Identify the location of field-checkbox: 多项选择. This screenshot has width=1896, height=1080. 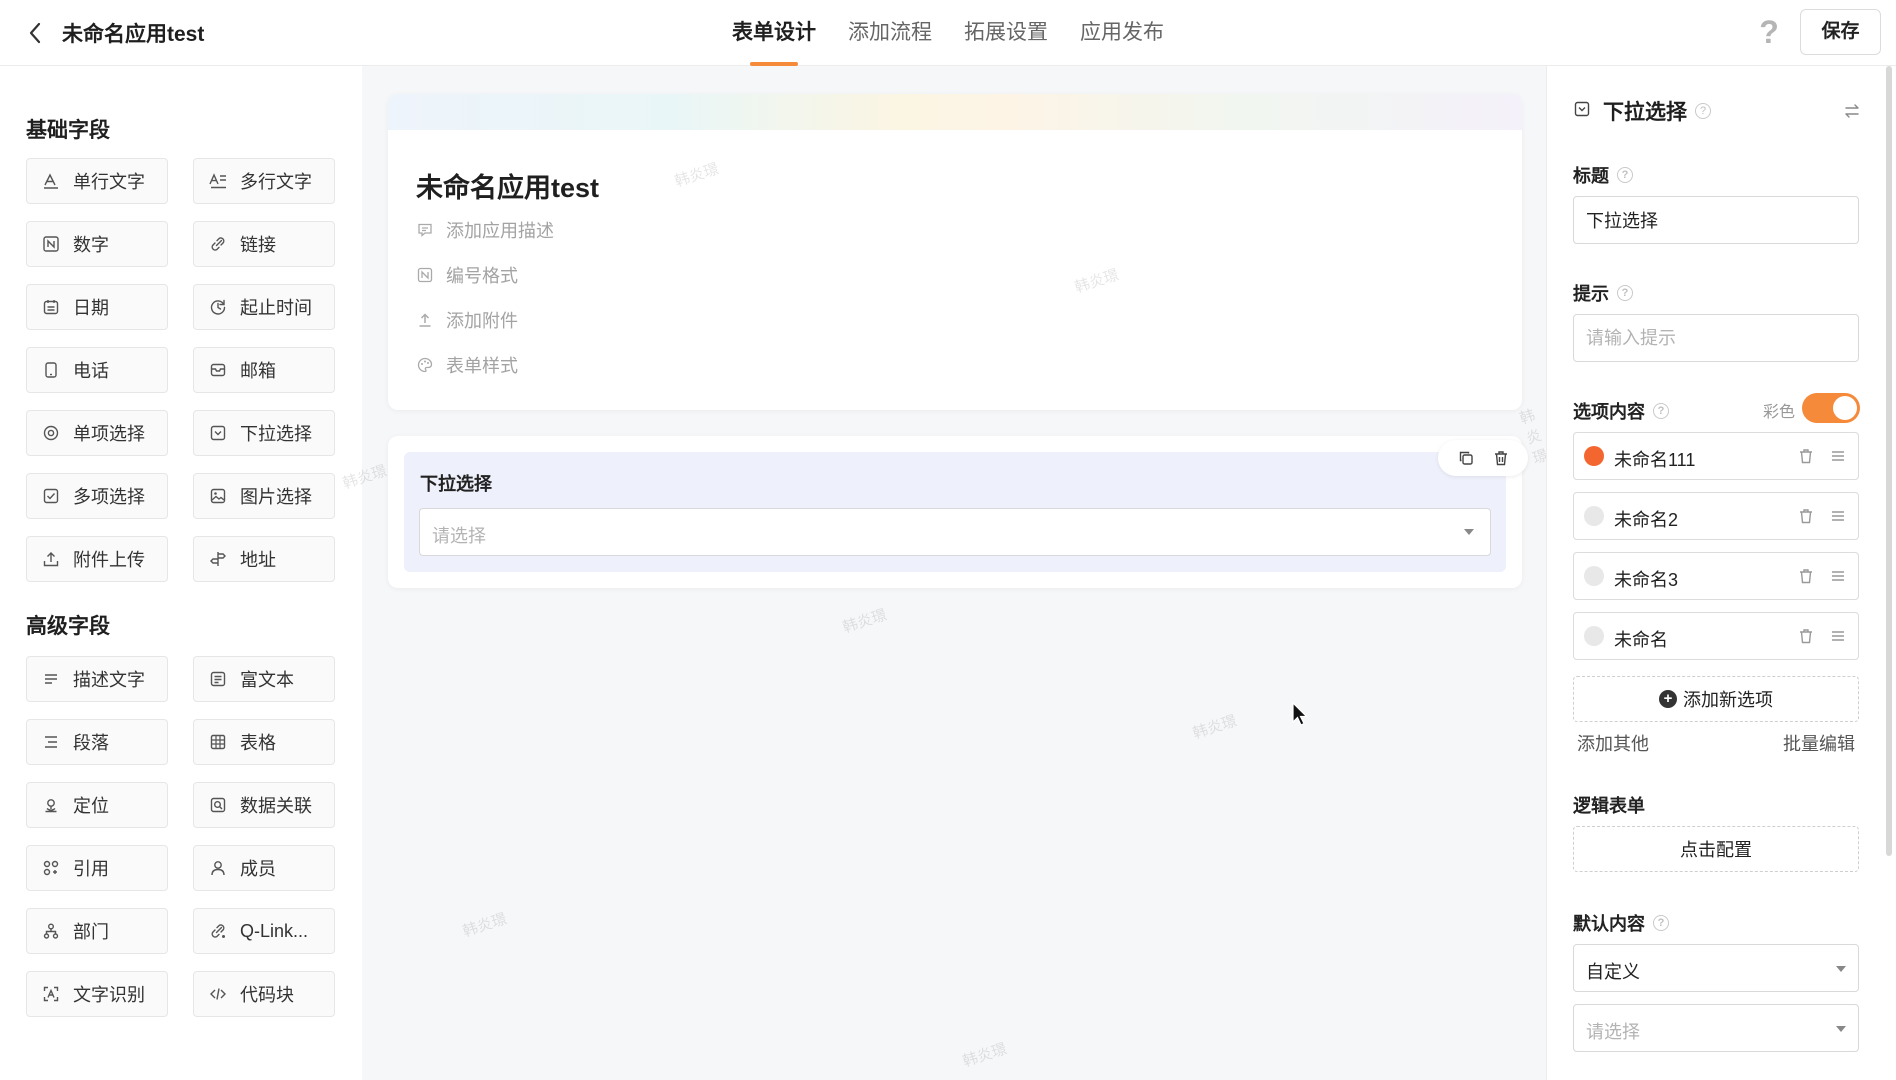
(97, 496).